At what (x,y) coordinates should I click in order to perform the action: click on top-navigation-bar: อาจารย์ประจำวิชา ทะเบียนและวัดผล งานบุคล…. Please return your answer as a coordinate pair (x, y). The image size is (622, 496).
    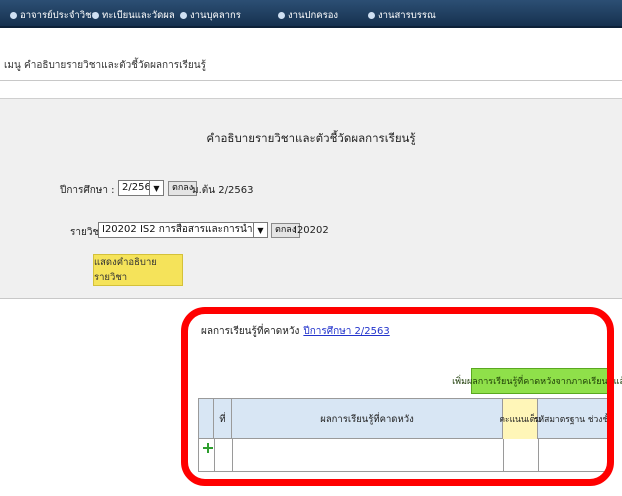
    Looking at the image, I should click on (311, 14).